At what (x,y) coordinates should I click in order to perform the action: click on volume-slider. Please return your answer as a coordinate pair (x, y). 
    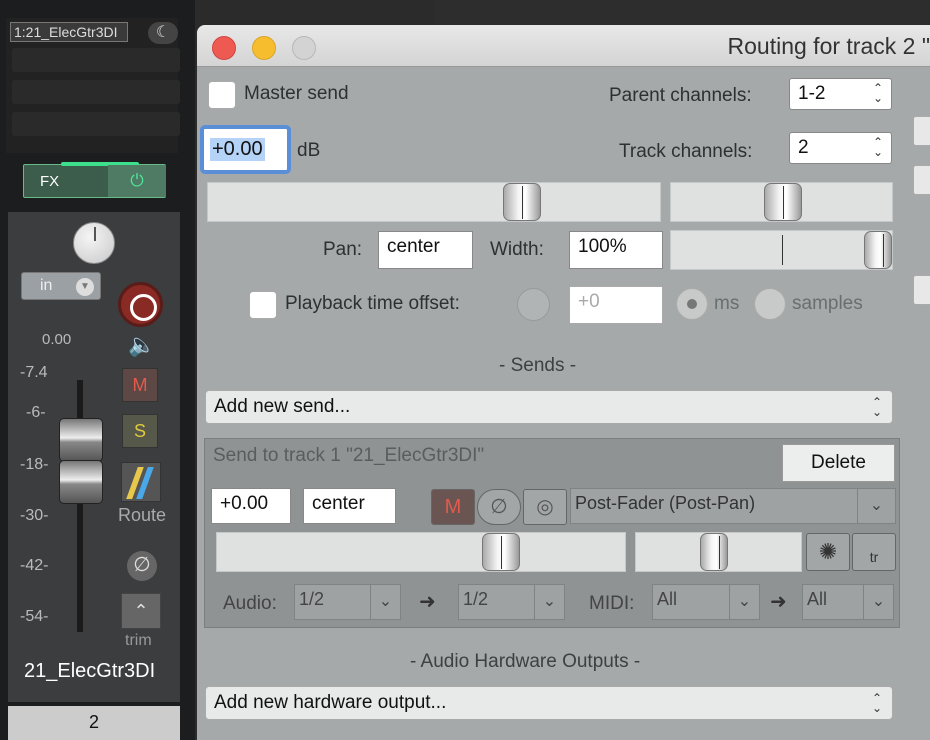
    Looking at the image, I should click on (434, 202).